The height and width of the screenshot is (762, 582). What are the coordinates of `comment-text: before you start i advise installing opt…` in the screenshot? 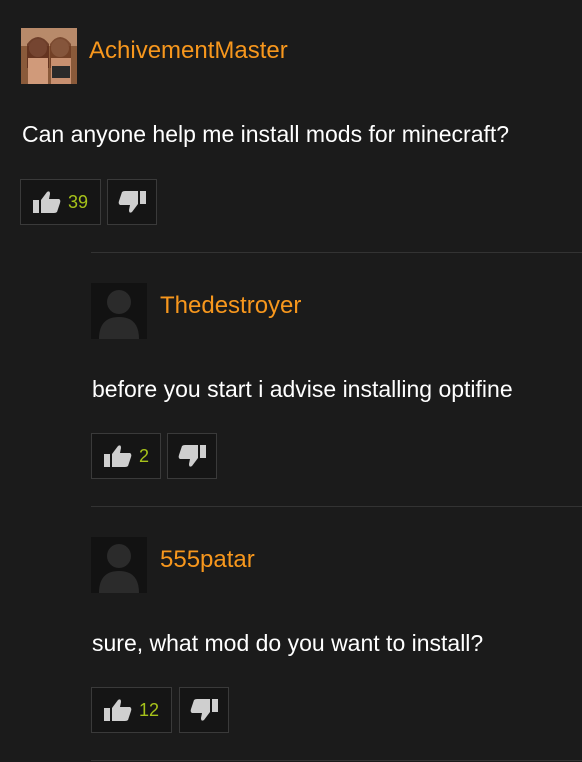 It's located at (302, 389).